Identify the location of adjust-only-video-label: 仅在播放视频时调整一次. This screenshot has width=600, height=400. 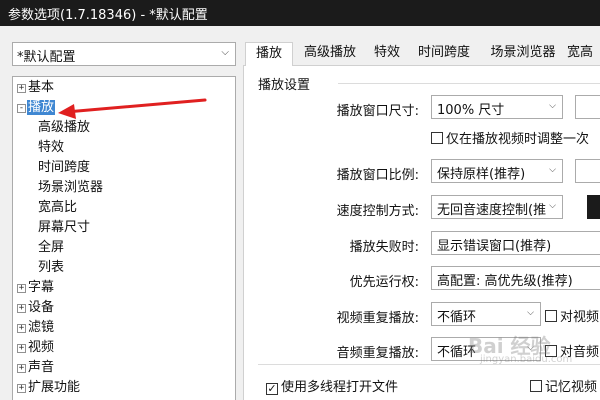
(518, 139).